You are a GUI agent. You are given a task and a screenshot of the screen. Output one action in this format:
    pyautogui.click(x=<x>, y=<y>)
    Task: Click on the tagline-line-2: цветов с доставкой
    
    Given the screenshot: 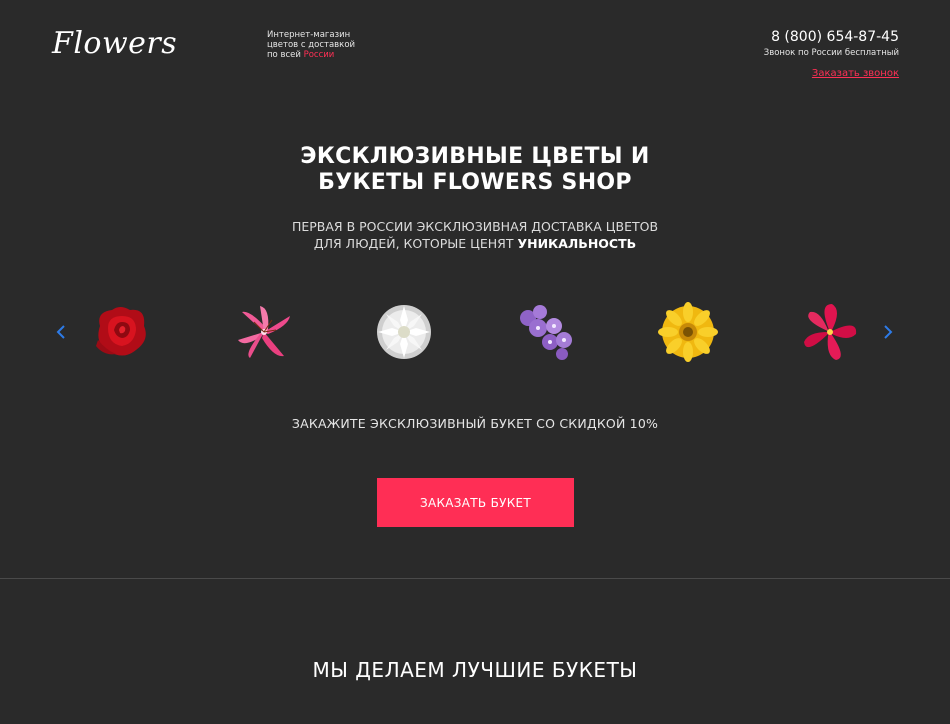 What is the action you would take?
    pyautogui.click(x=311, y=45)
    